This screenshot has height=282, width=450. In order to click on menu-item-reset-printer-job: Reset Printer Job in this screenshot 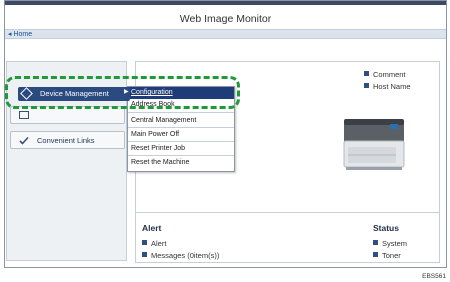, I will do `click(181, 149)`.